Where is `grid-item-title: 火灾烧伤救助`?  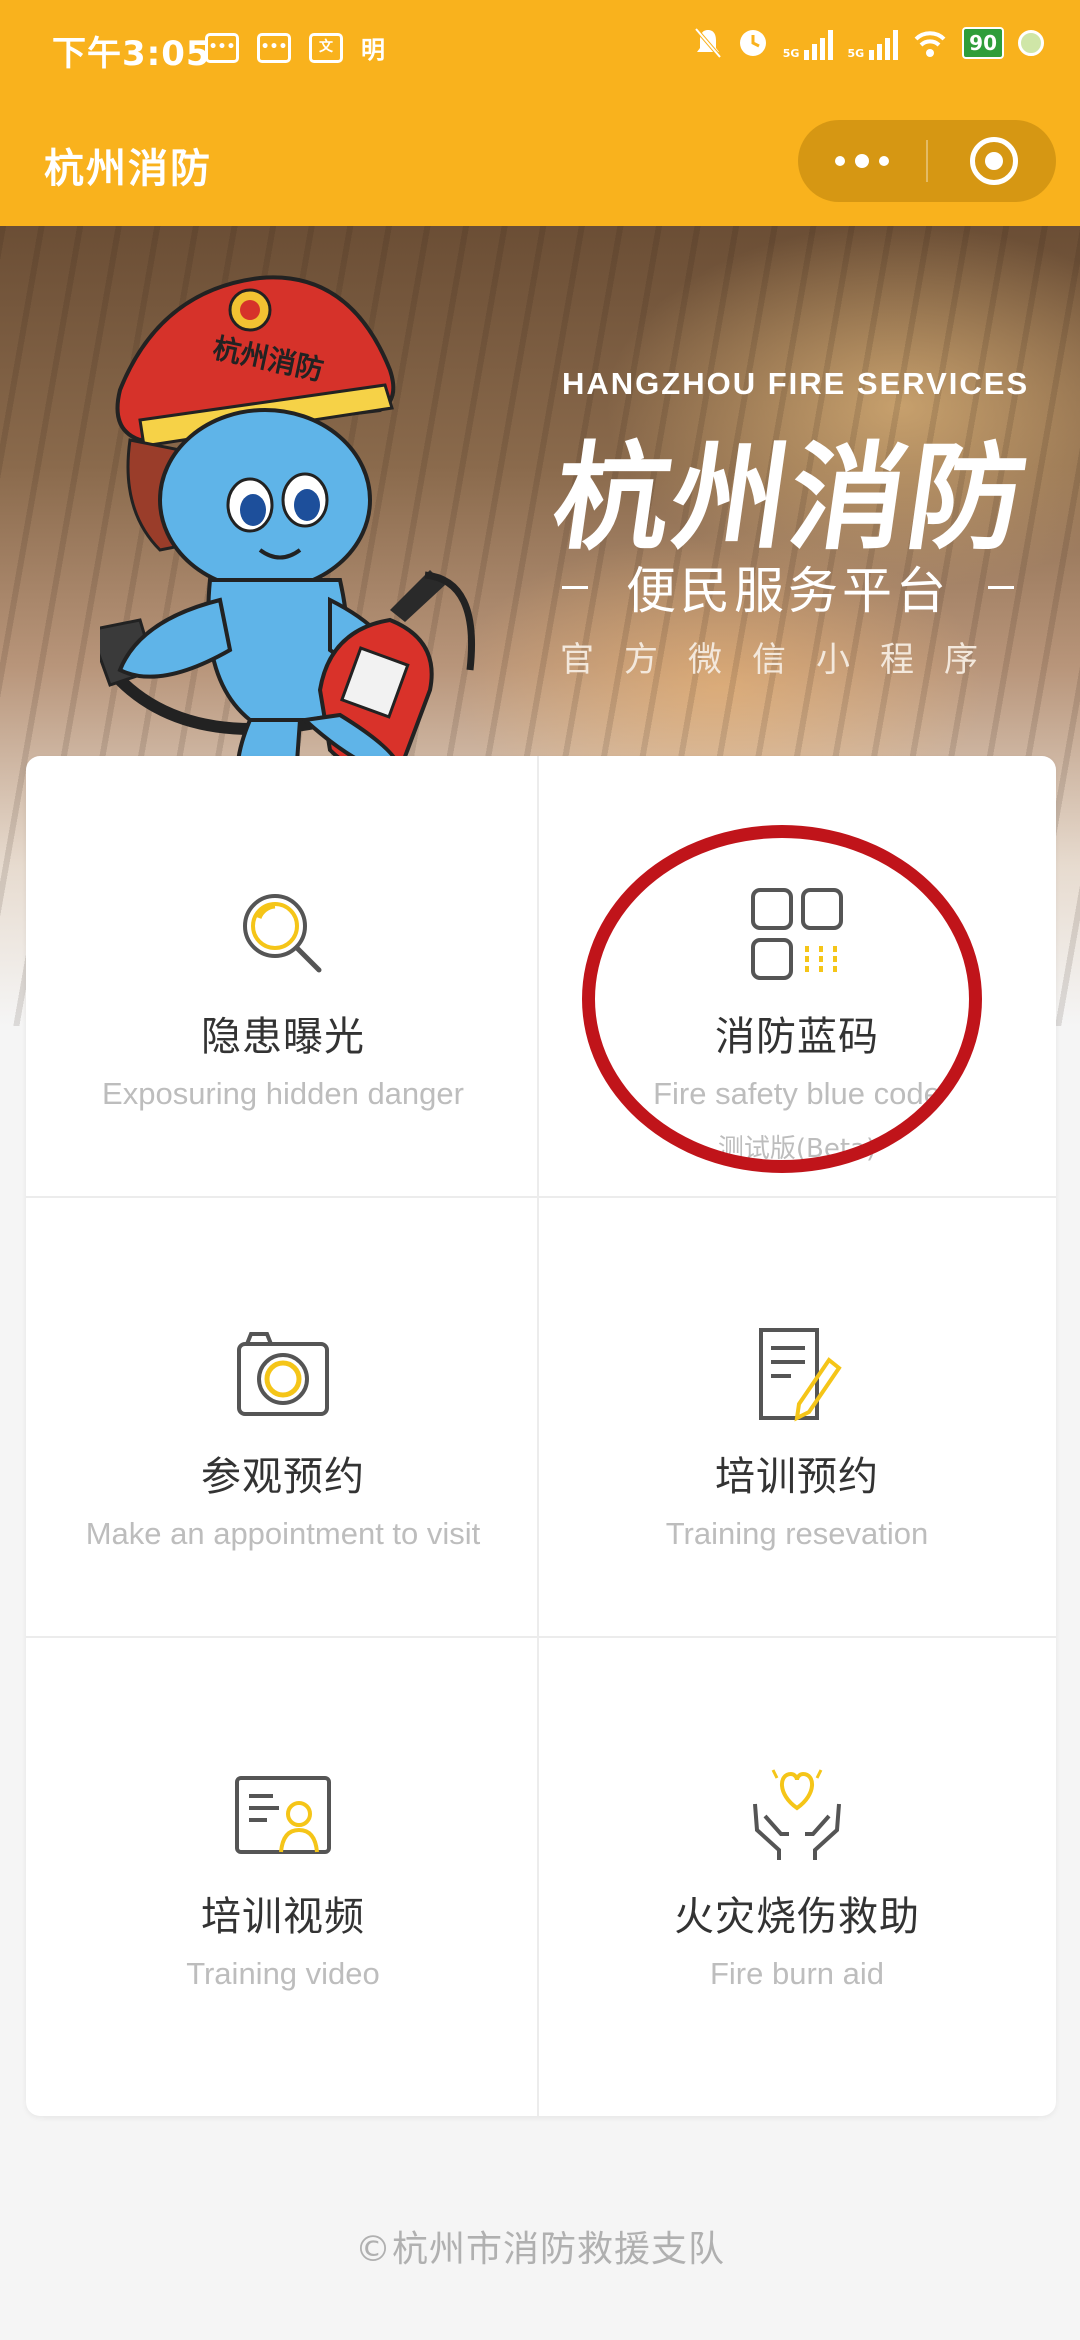 grid-item-title: 火灾烧伤救助 is located at coordinates (797, 1917).